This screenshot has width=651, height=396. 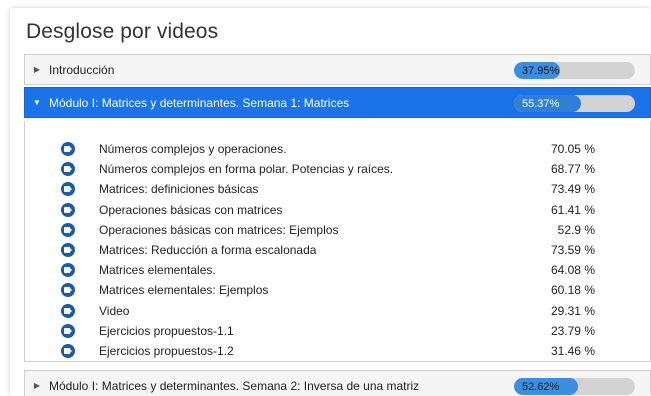 I want to click on video-percentage: 23.79 %, so click(x=572, y=330).